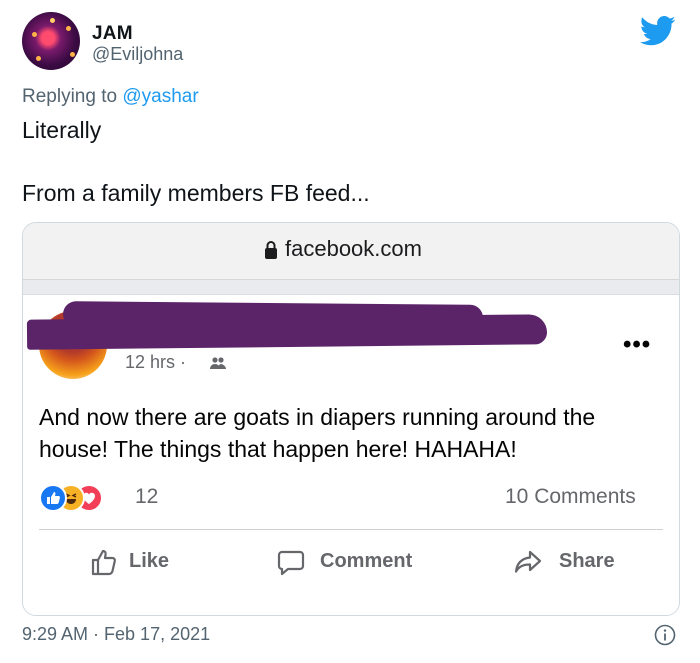 This screenshot has width=700, height=663. I want to click on share-icon, so click(528, 561).